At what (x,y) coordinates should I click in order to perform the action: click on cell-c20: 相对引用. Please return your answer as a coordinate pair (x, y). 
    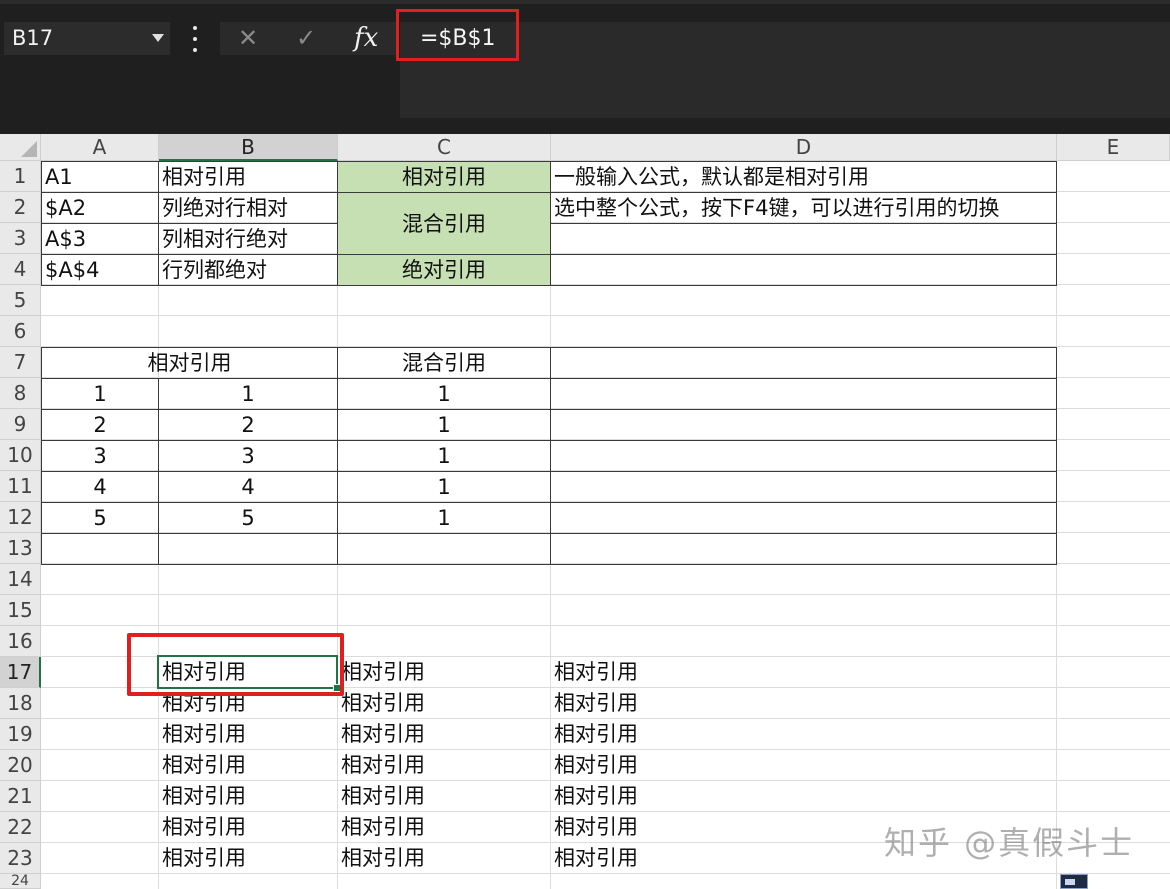
    Looking at the image, I should click on (444, 765).